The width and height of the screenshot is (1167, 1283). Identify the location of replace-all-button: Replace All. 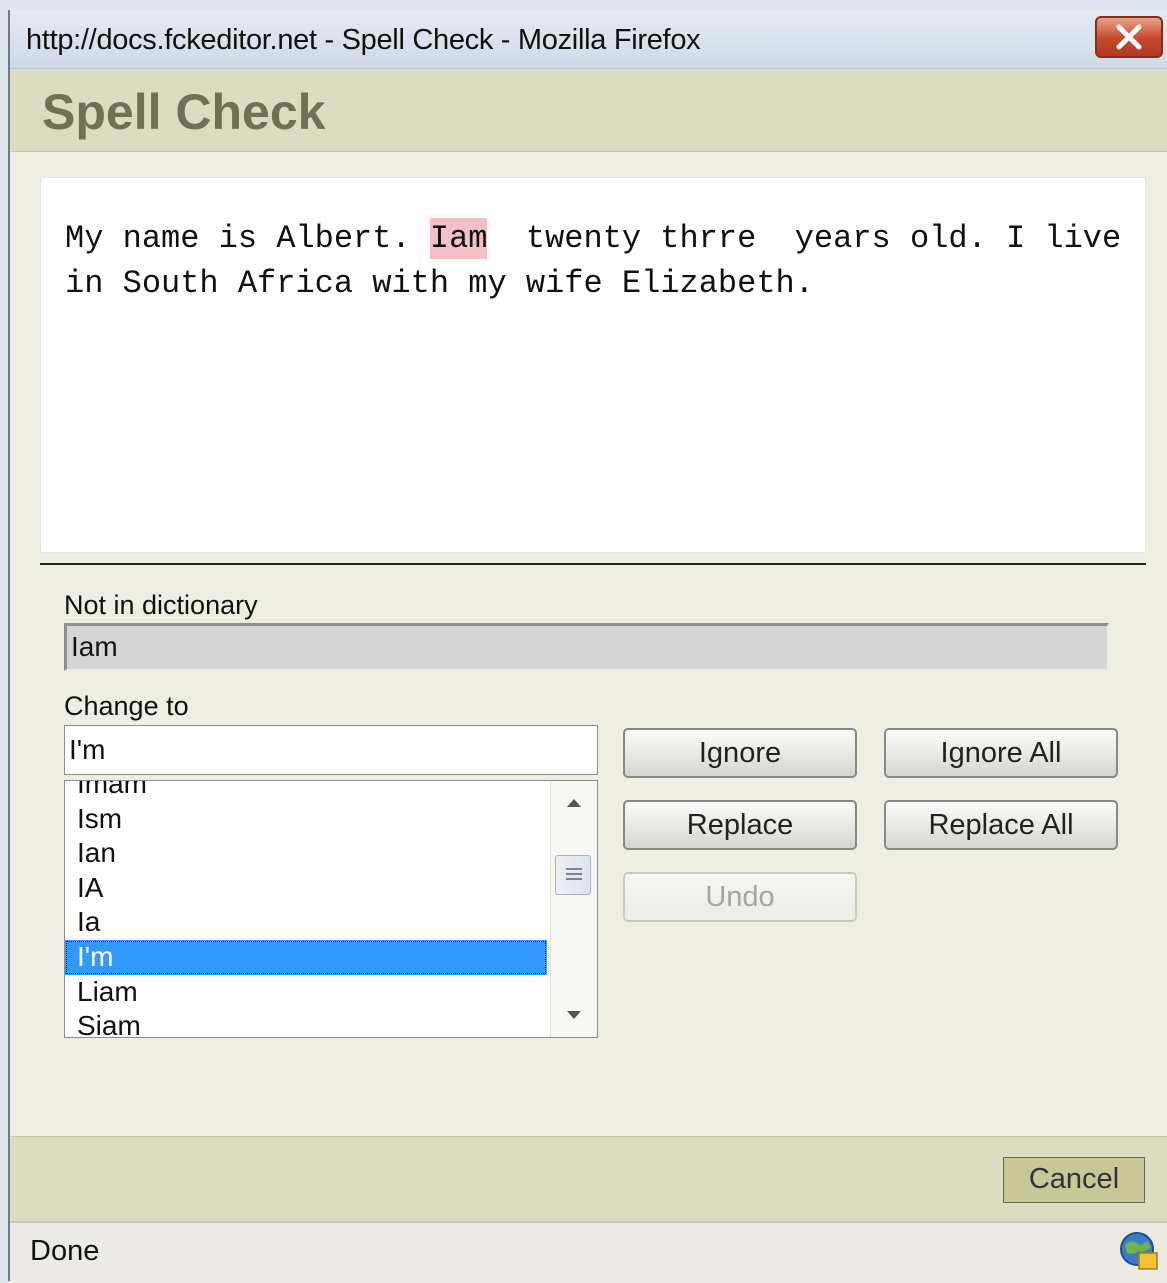
(1001, 825).